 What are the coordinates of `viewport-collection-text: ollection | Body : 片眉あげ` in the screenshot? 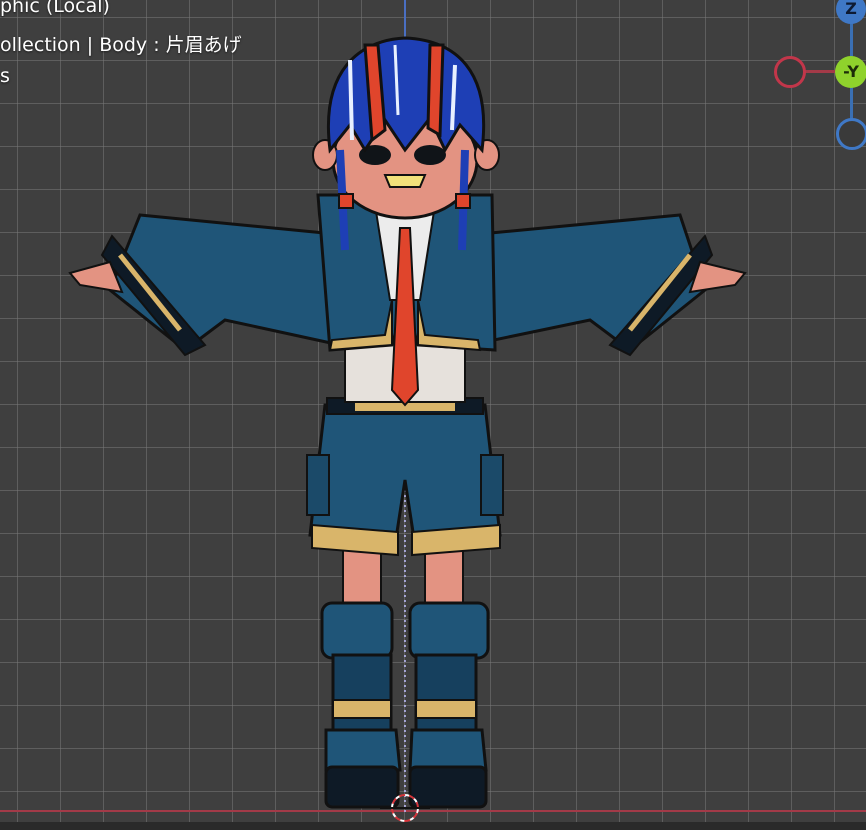 It's located at (121, 45).